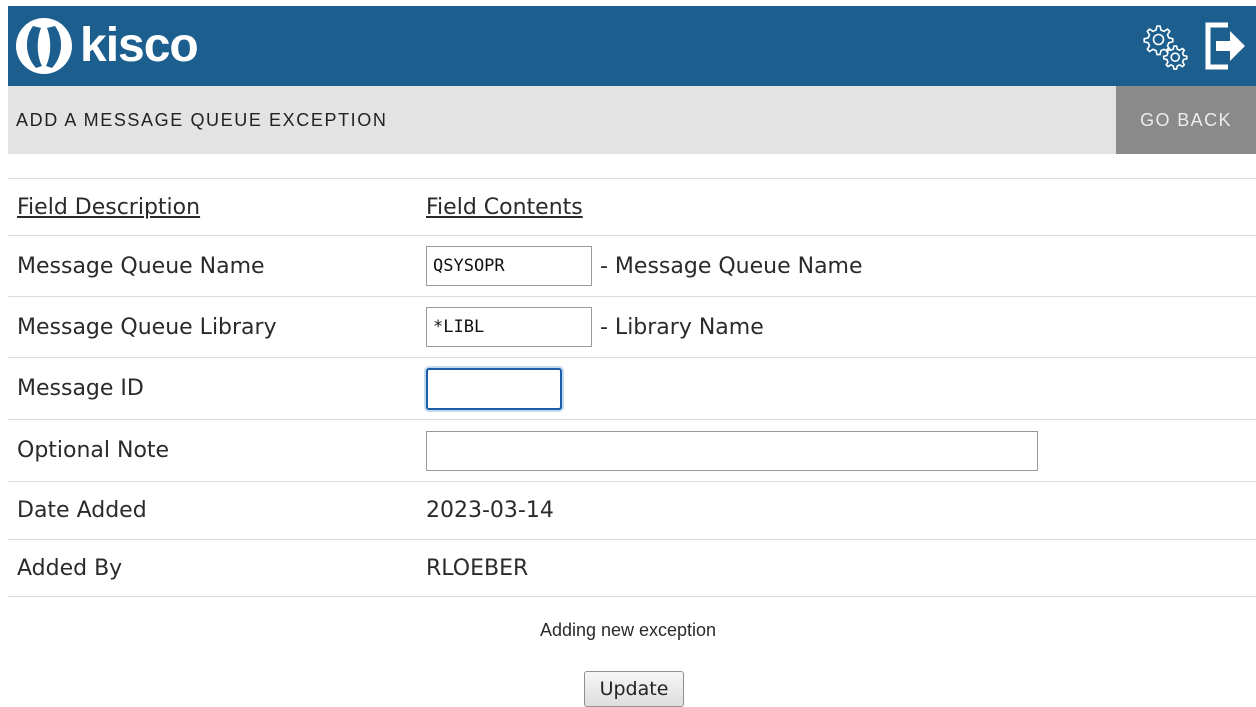 Image resolution: width=1256 pixels, height=707 pixels. I want to click on form-row-optional-note: Optional Note, so click(632, 450).